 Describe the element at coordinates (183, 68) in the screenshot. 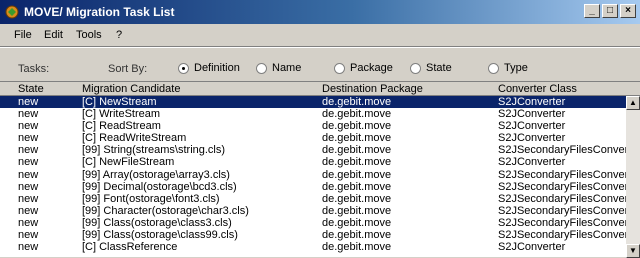

I see `radio-checked-icon` at that location.